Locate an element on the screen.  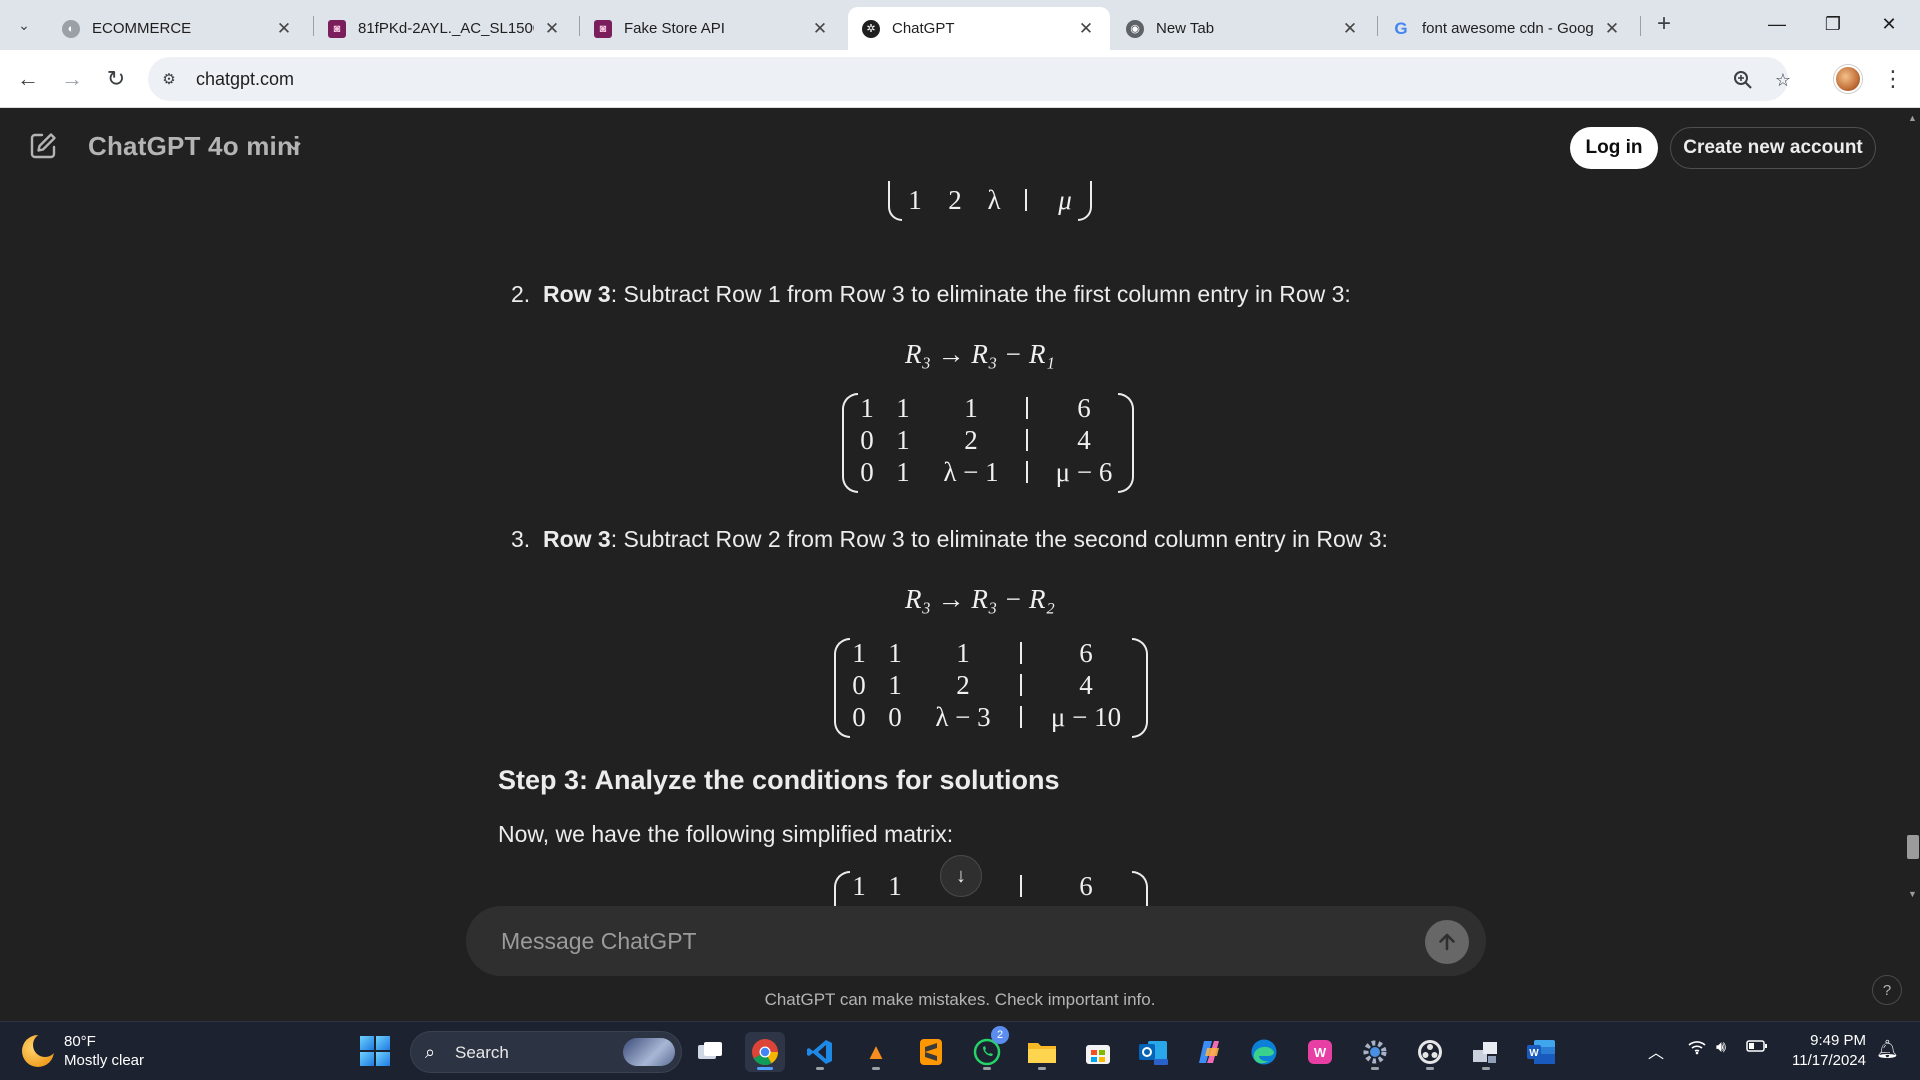
arrow-down-icon: ↓ is located at coordinates (961, 875).